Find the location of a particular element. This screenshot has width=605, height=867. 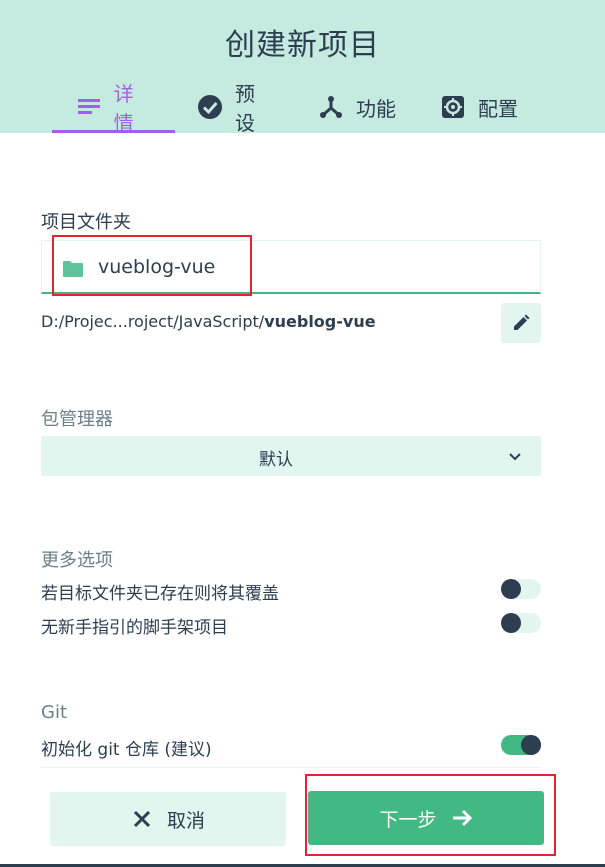

git-init-toggle is located at coordinates (521, 745).